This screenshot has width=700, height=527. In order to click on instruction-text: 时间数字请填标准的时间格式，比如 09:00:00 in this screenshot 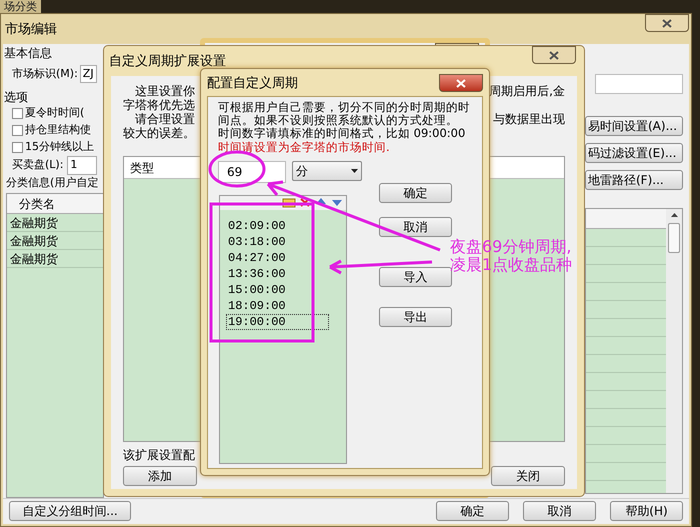, I will do `click(342, 133)`.